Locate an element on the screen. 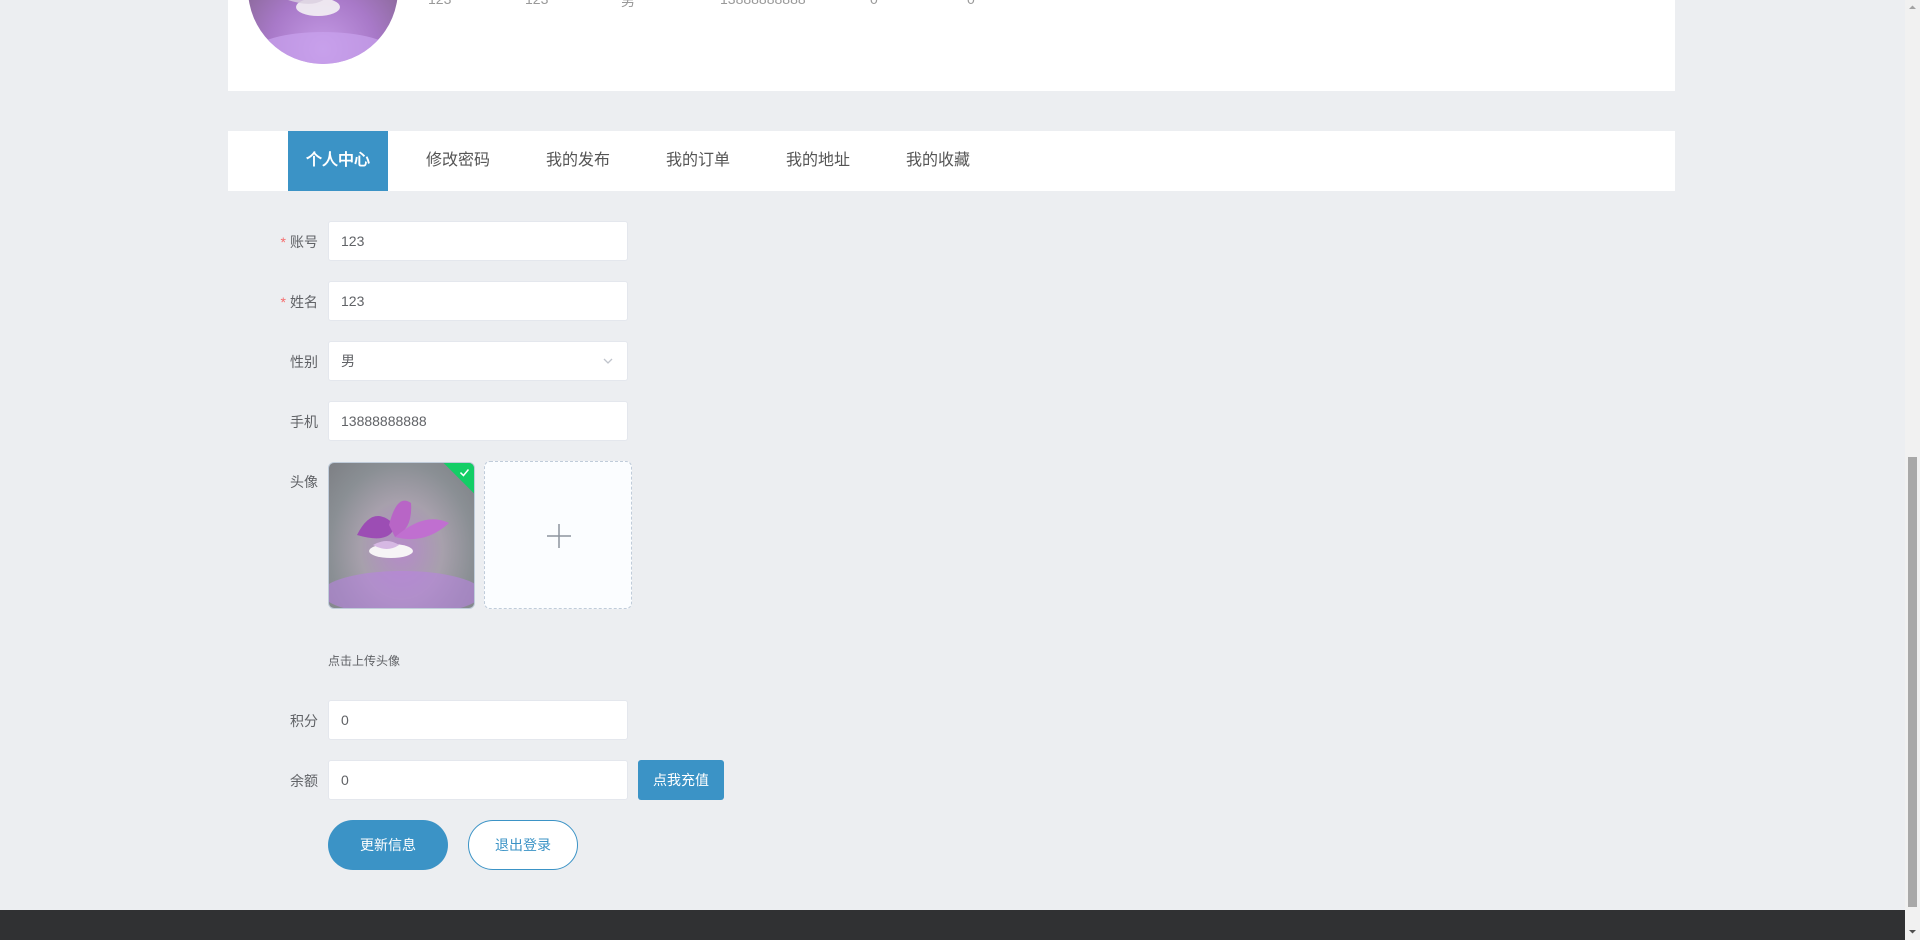 This screenshot has width=1920, height=940. gender-select-value: 男 is located at coordinates (348, 361).